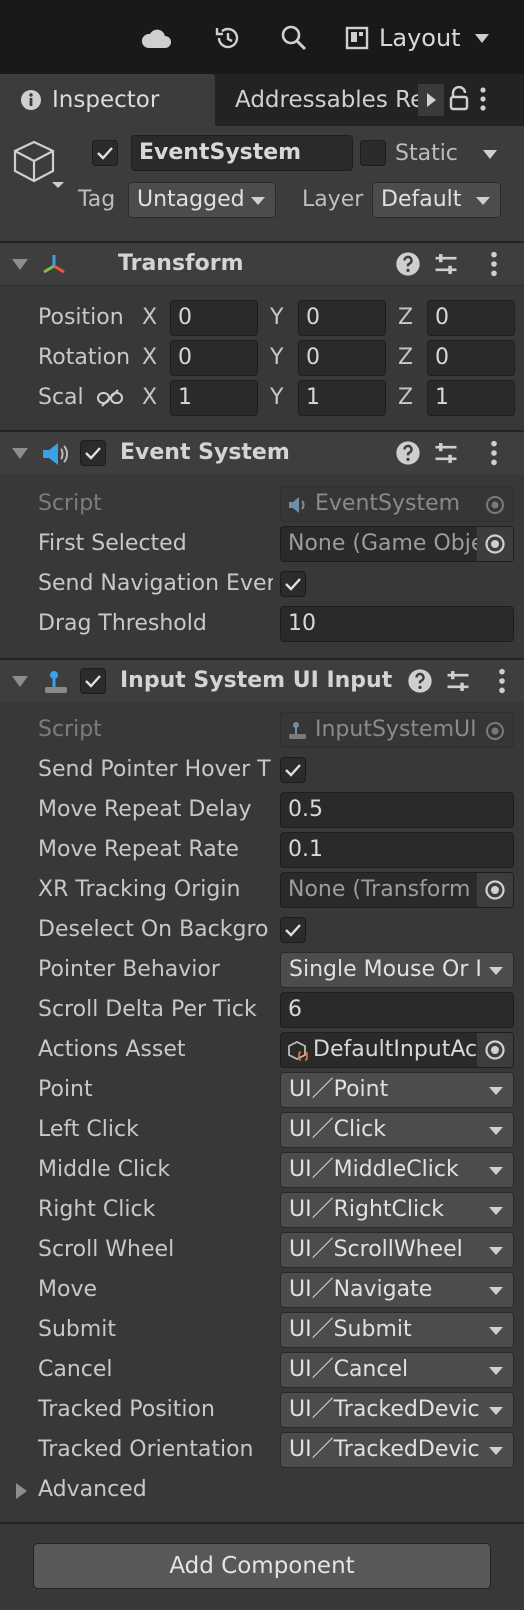  Describe the element at coordinates (342, 318) in the screenshot. I see `position-y-field: 0` at that location.